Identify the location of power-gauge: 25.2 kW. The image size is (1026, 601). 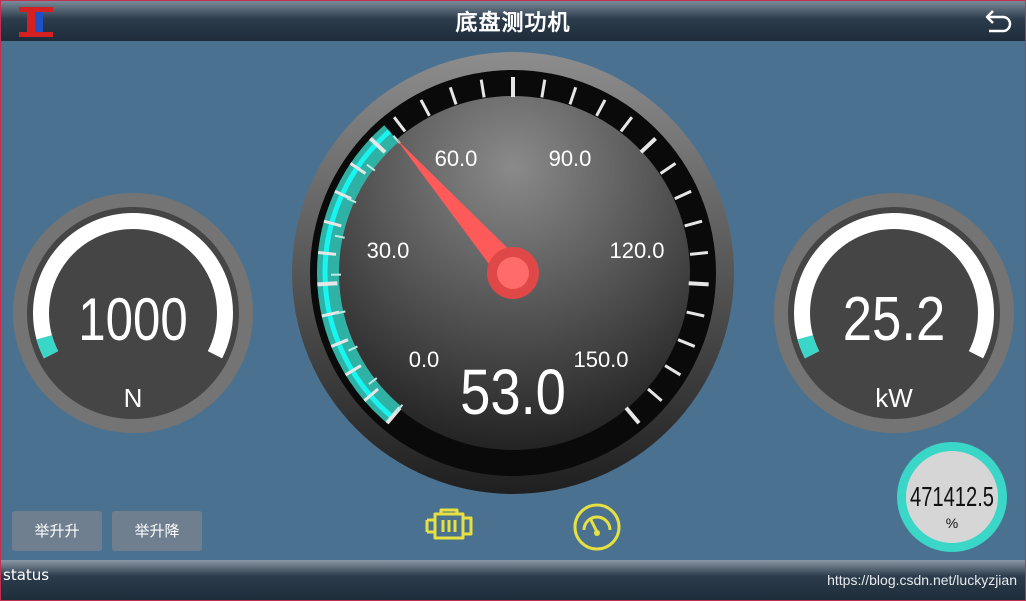
(894, 313).